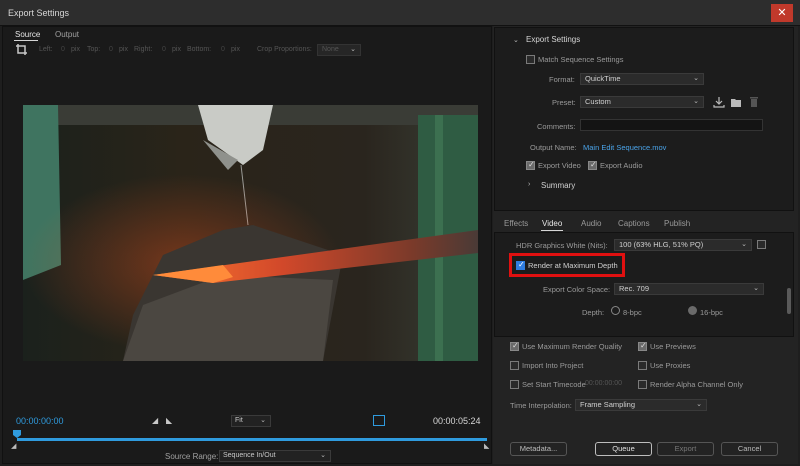  I want to click on source-range-dropdown: Sequence In/Out ⌄, so click(275, 456).